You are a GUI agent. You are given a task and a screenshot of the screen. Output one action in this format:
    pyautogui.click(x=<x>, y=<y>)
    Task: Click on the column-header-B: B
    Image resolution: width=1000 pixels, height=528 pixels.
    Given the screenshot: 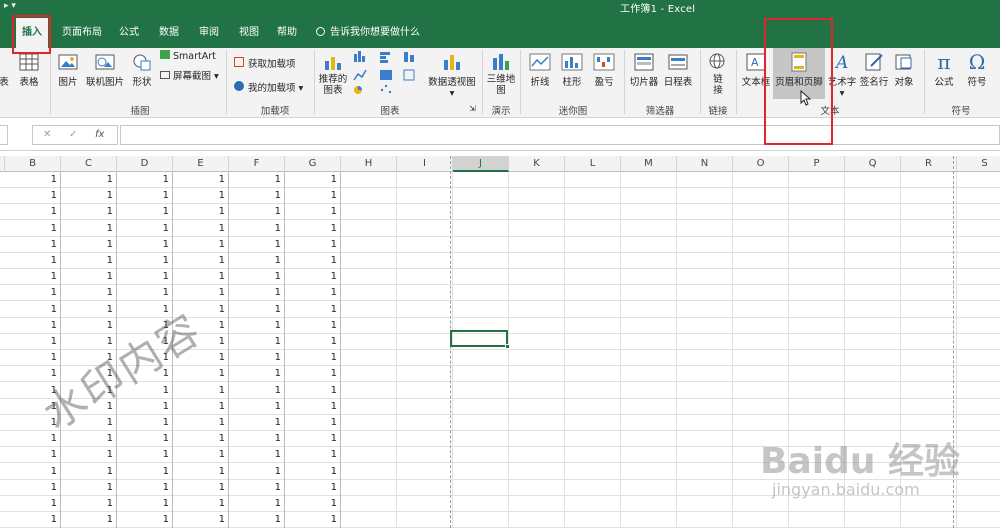 What is the action you would take?
    pyautogui.click(x=33, y=164)
    